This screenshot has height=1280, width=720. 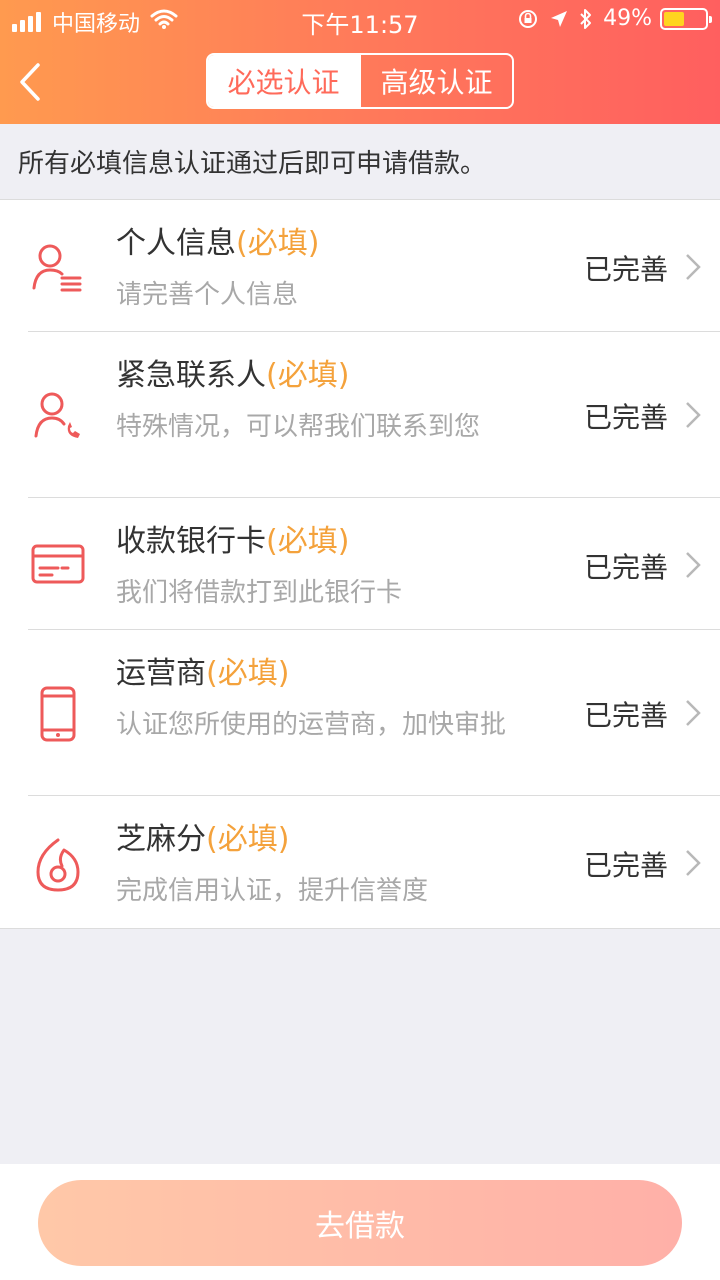 What do you see at coordinates (58, 564) in the screenshot?
I see `bank-card-icon` at bounding box center [58, 564].